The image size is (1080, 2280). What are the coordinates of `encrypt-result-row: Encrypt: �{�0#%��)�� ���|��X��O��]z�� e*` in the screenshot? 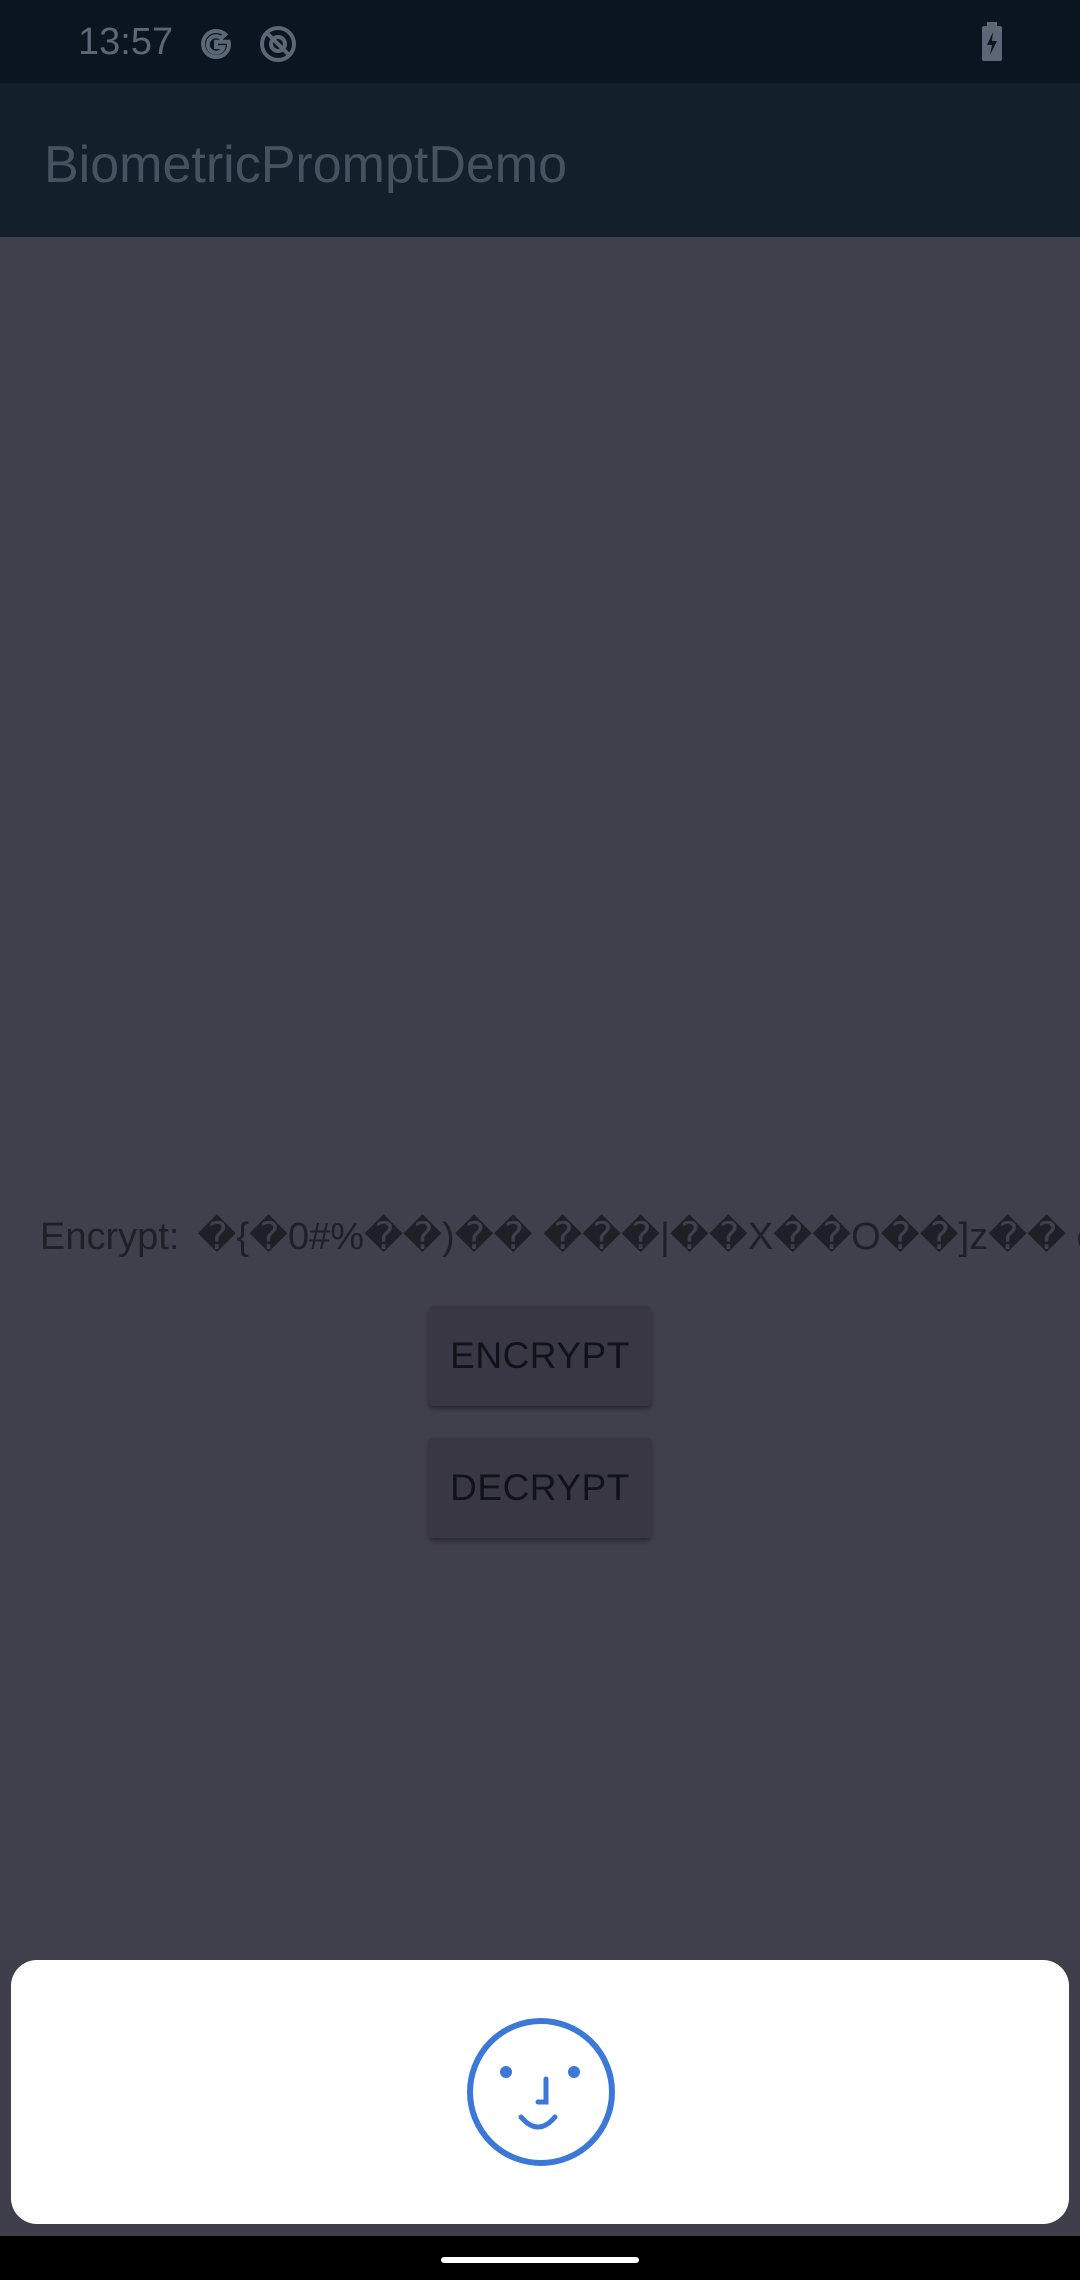 It's located at (560, 1237).